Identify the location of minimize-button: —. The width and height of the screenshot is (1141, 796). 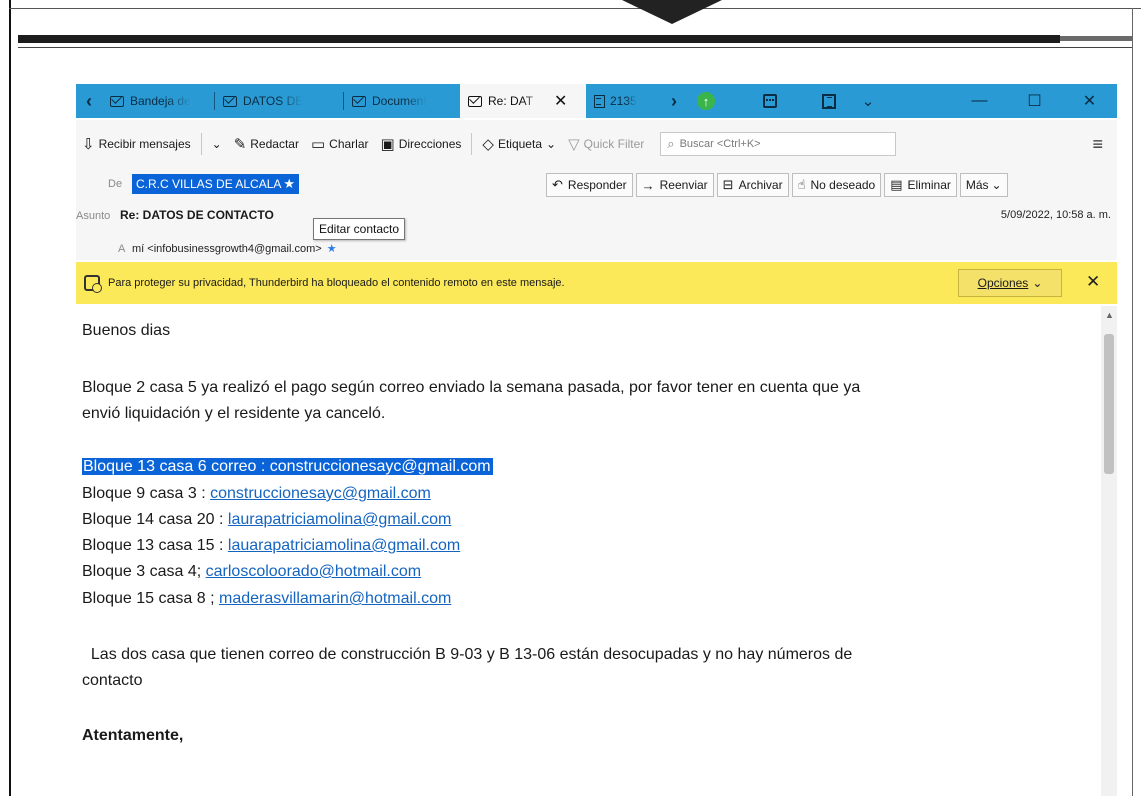
(979, 101).